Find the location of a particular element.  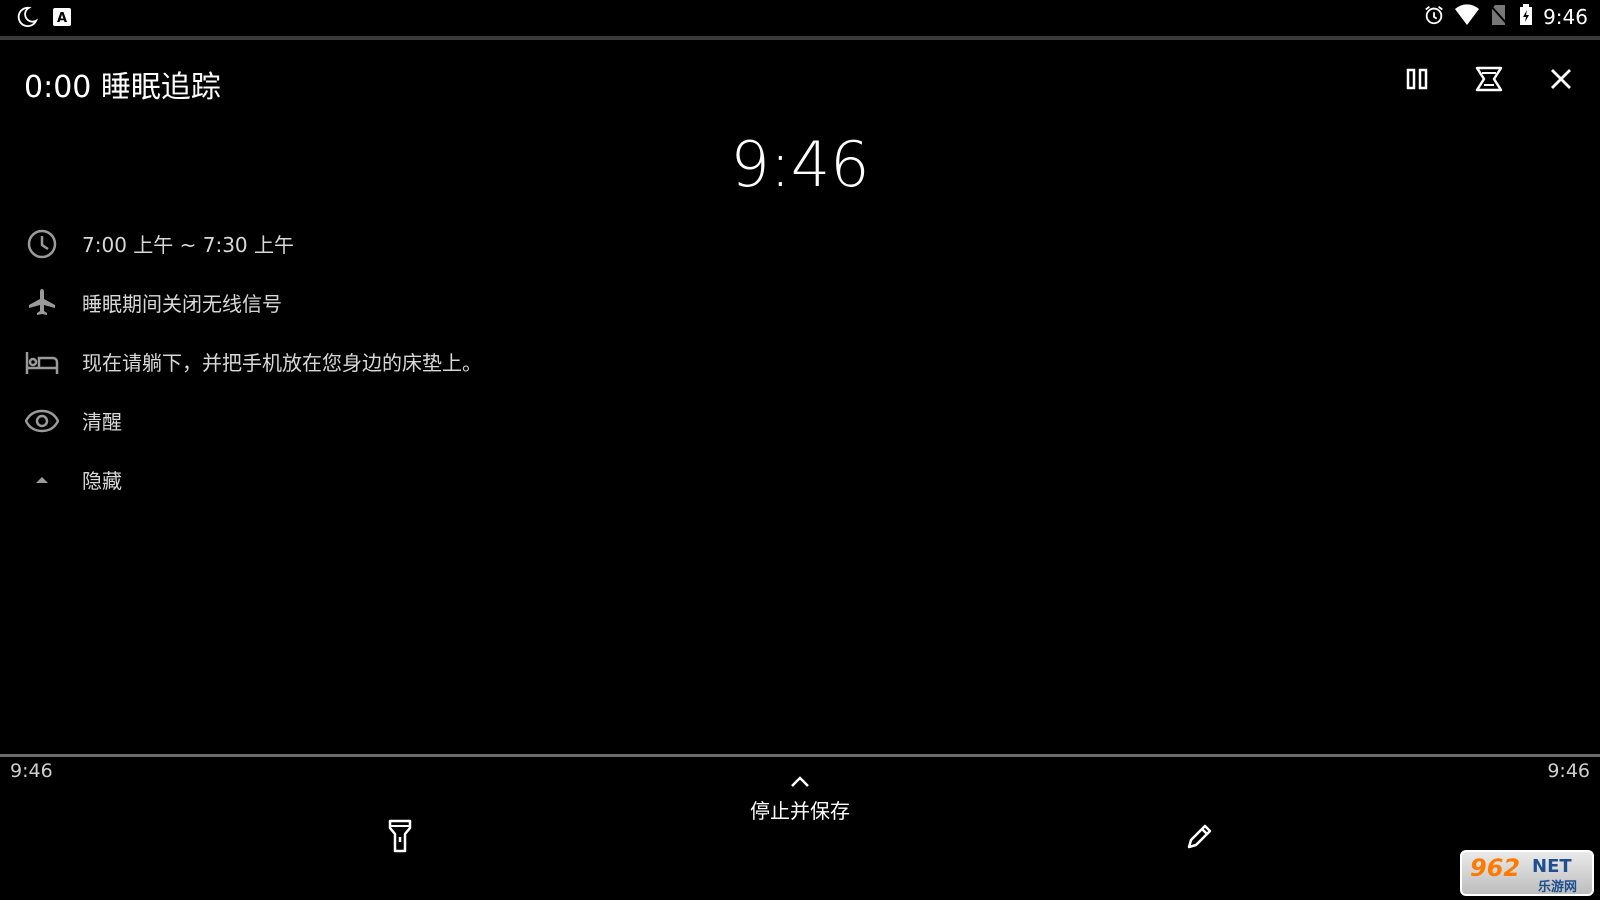

clock-icon is located at coordinates (42, 244).